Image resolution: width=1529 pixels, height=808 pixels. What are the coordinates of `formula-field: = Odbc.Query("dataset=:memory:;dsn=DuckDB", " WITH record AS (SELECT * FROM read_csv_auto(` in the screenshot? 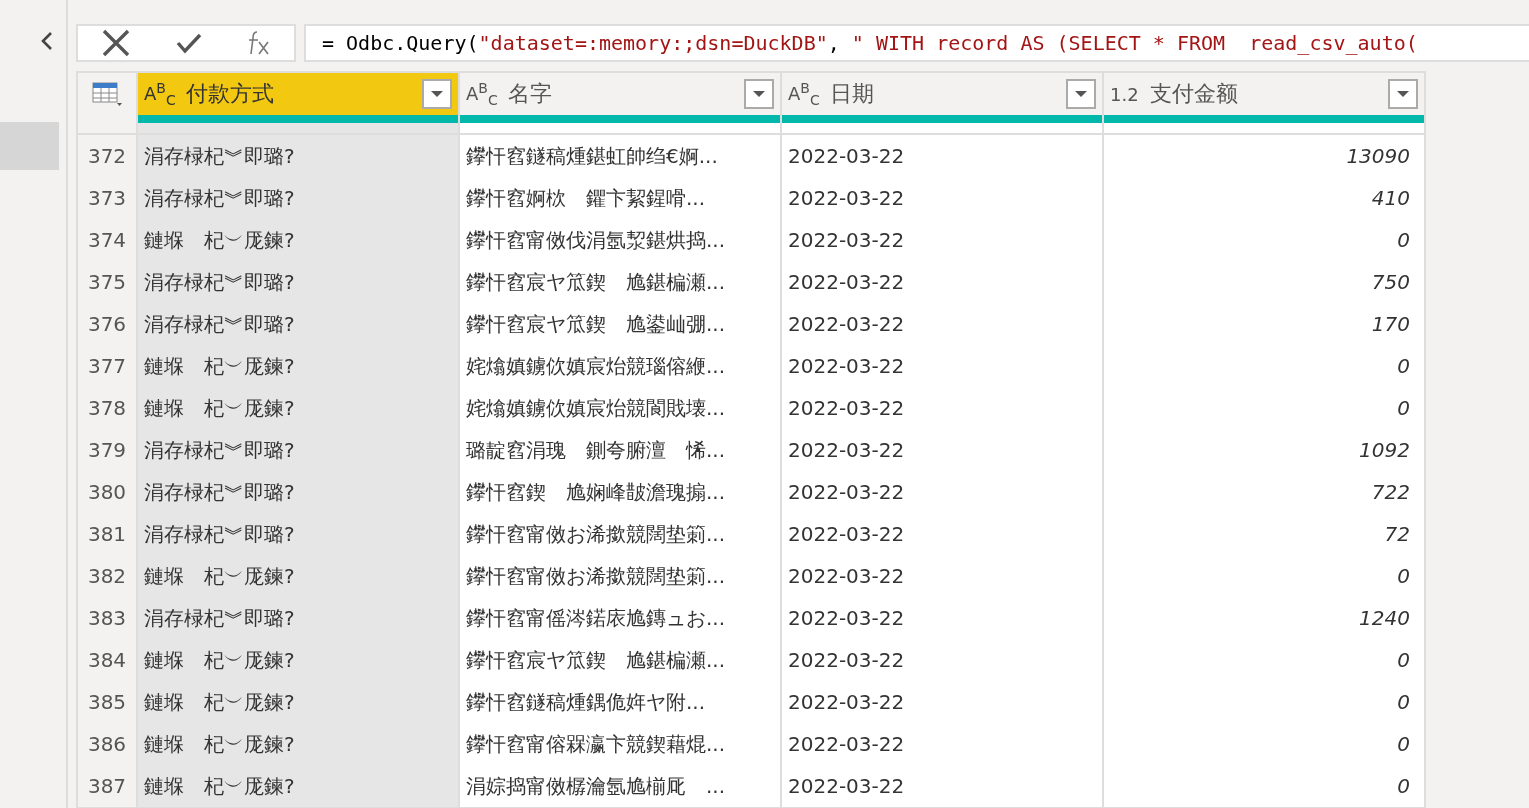 It's located at (916, 43).